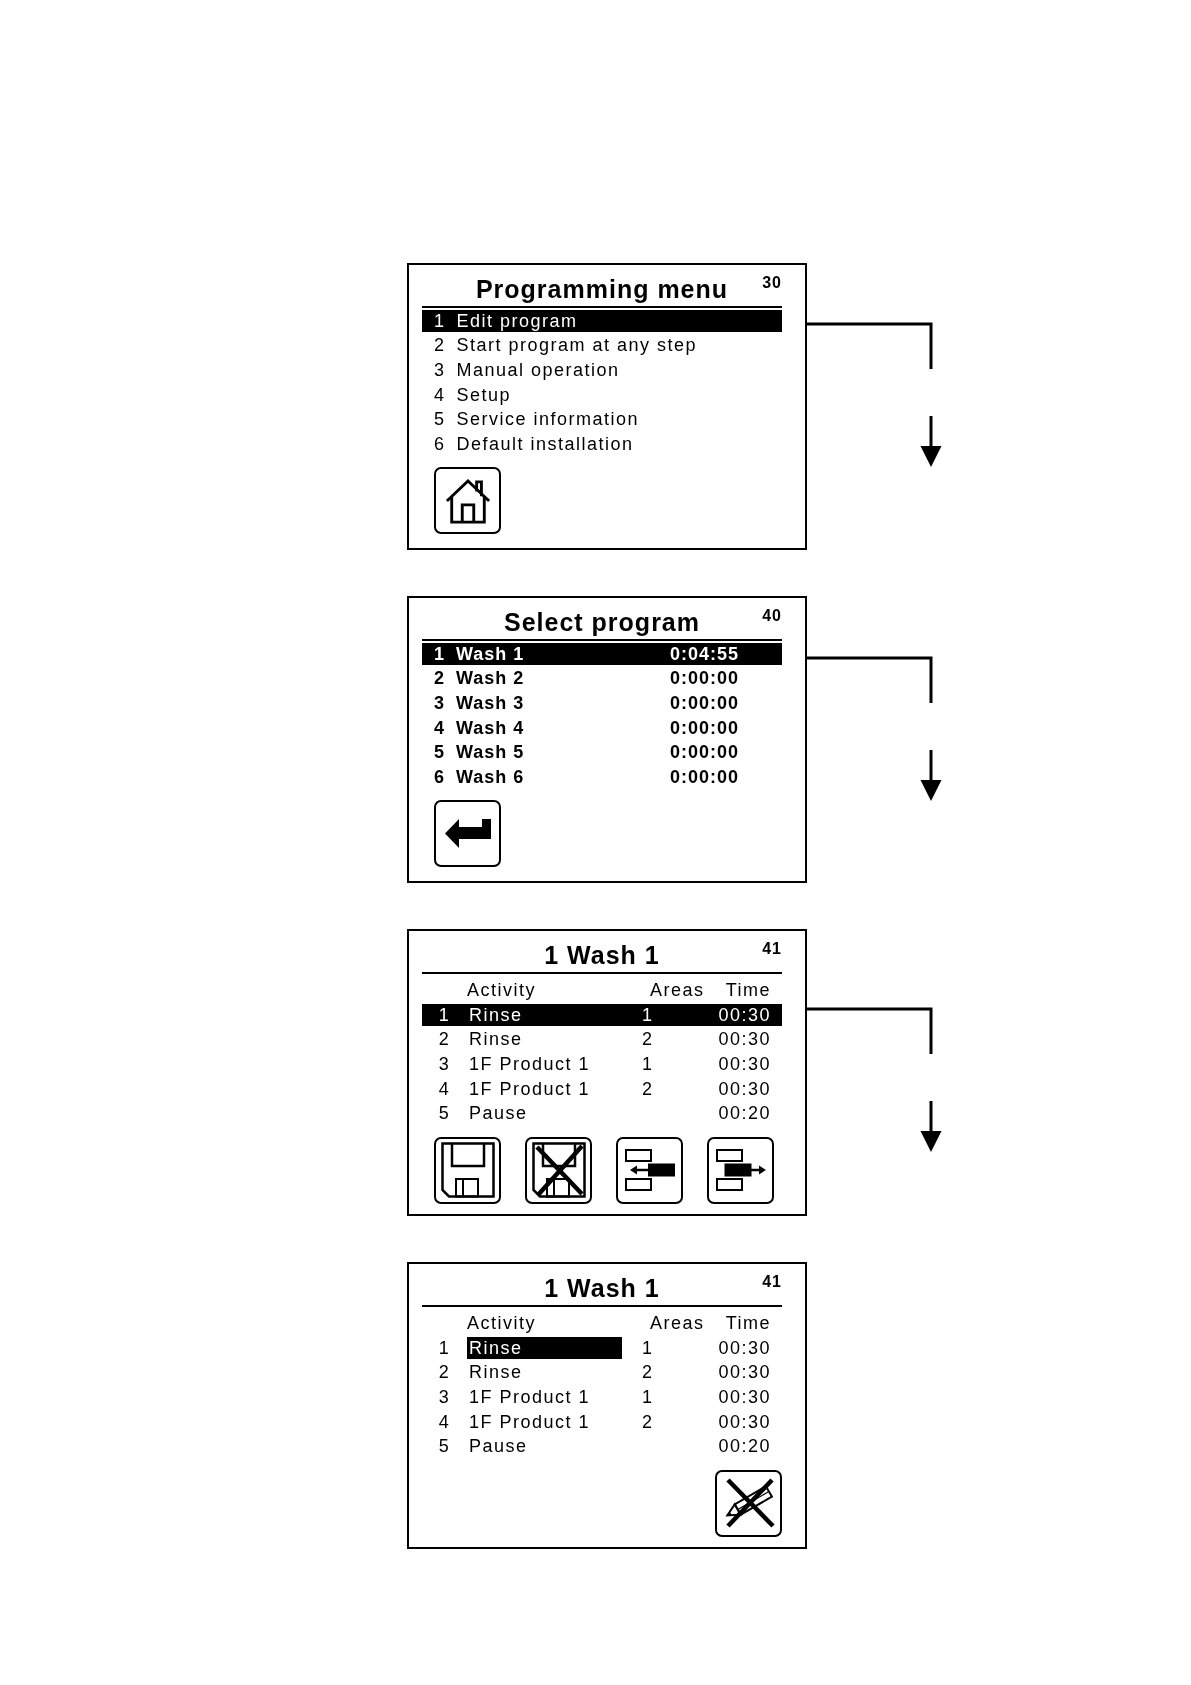 The width and height of the screenshot is (1191, 1685). I want to click on home-icon, so click(467, 500).